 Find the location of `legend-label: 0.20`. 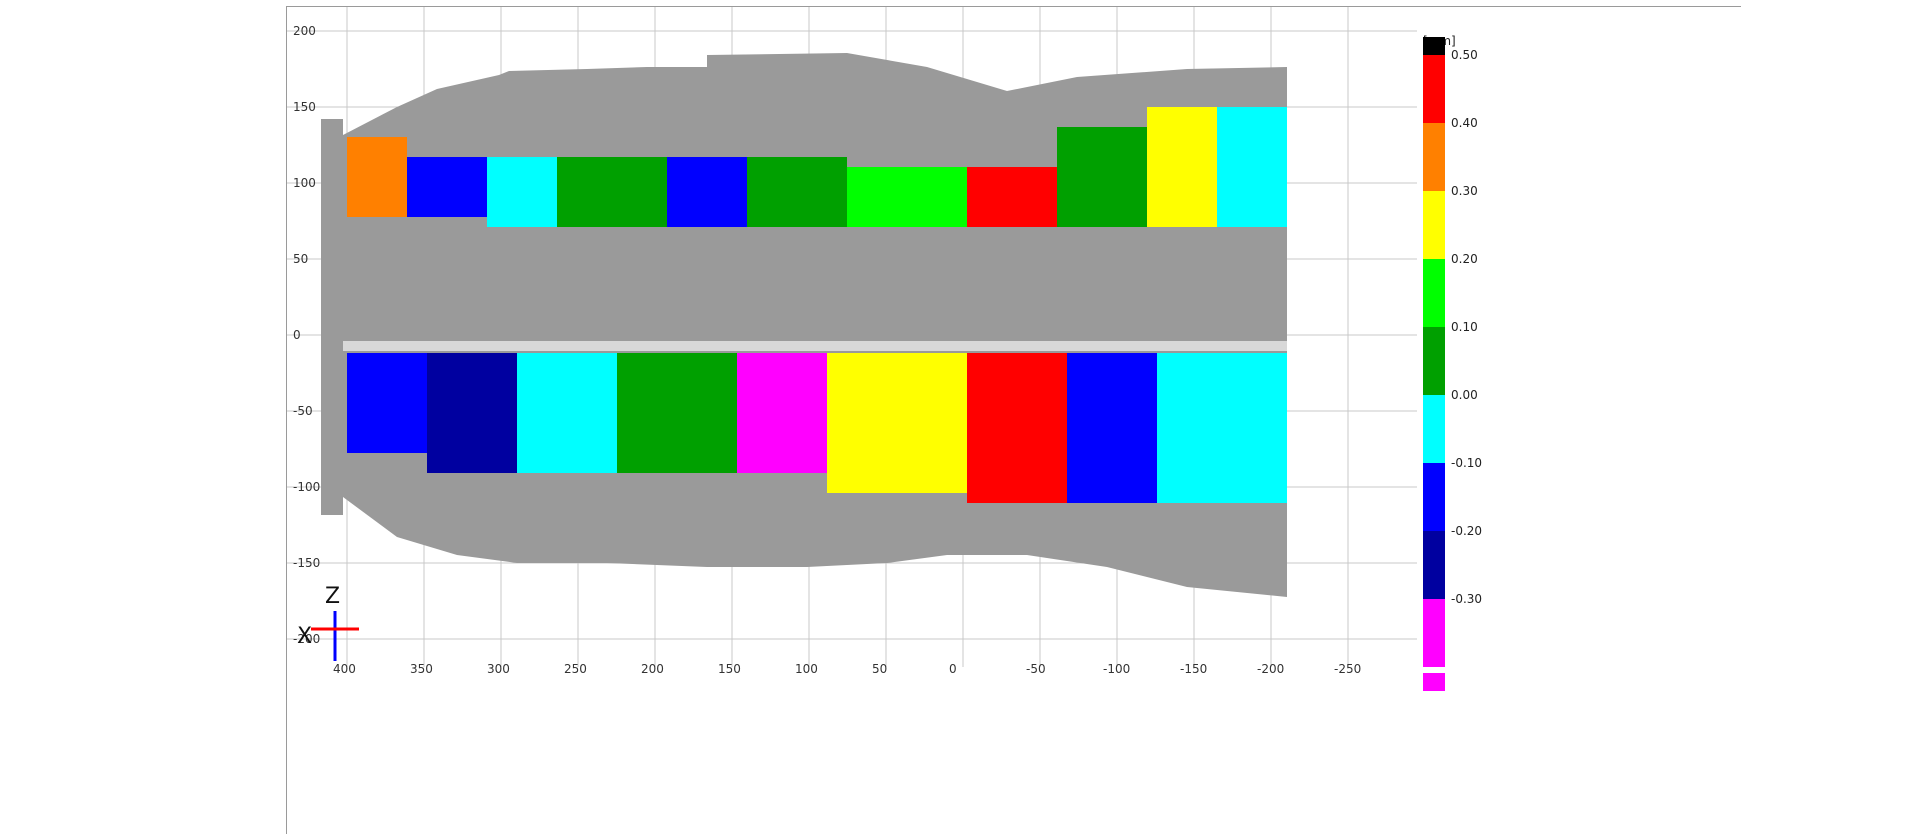

legend-label: 0.20 is located at coordinates (1464, 259).